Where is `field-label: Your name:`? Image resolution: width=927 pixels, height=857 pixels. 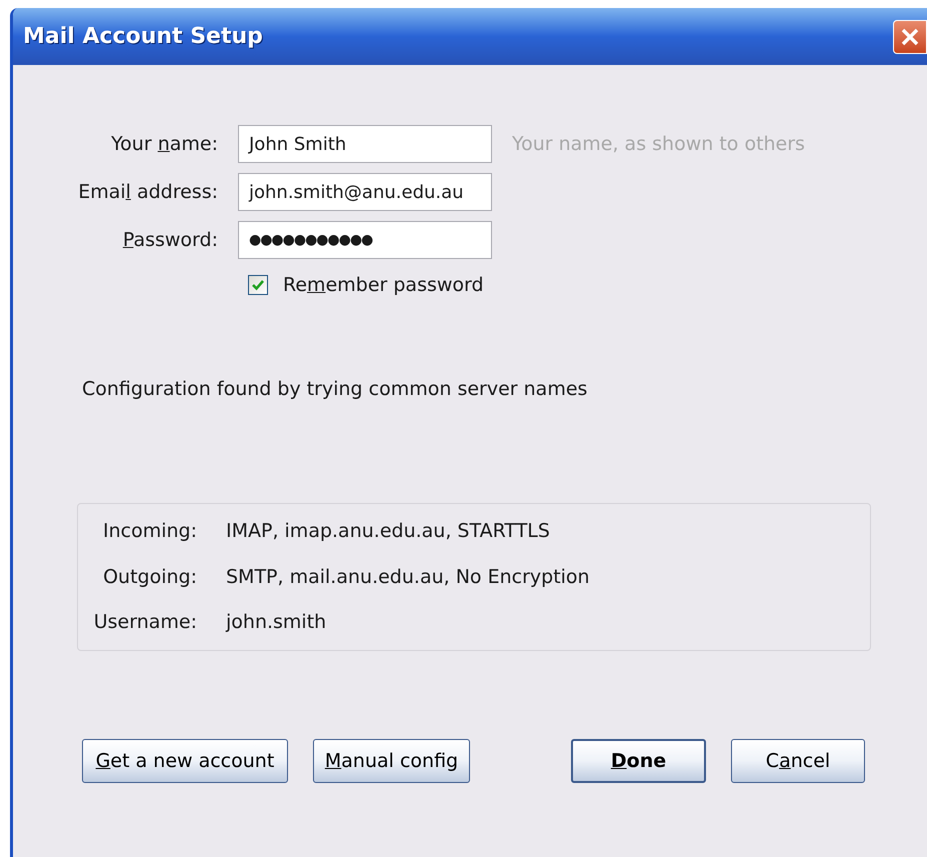 field-label: Your name: is located at coordinates (164, 144).